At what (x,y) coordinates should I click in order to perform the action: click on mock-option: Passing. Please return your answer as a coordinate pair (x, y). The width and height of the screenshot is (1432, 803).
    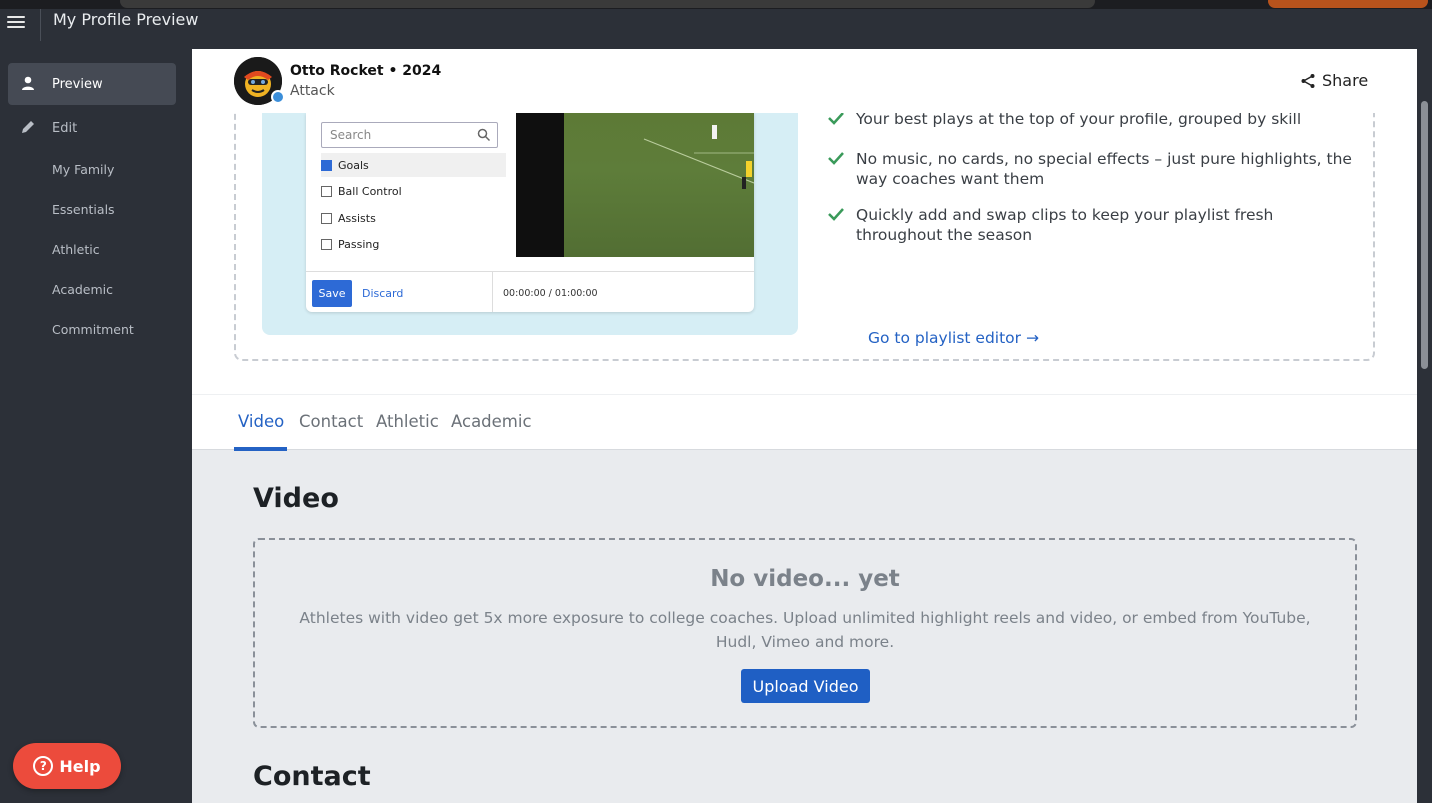
    Looking at the image, I should click on (413, 244).